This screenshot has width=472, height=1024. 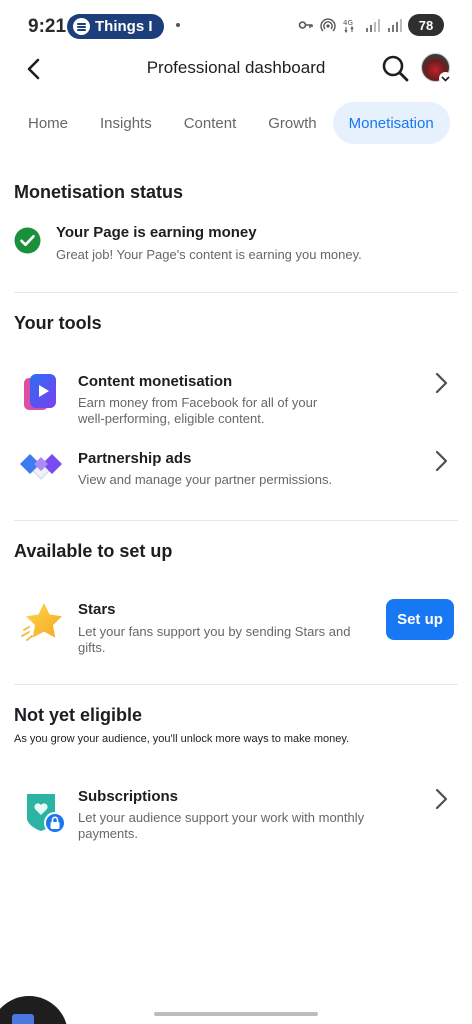 I want to click on search-icon, so click(x=395, y=68).